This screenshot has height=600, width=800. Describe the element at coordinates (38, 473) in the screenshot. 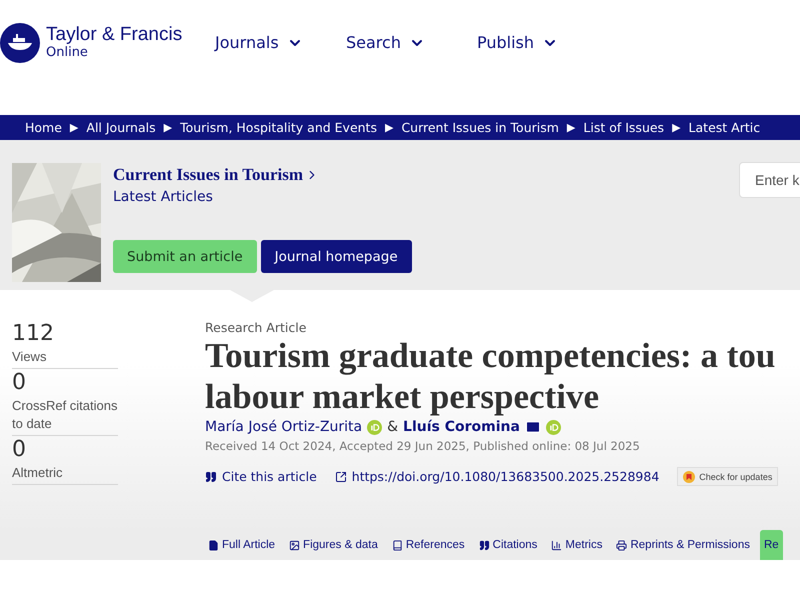

I see `metric-label: Altmetric` at that location.